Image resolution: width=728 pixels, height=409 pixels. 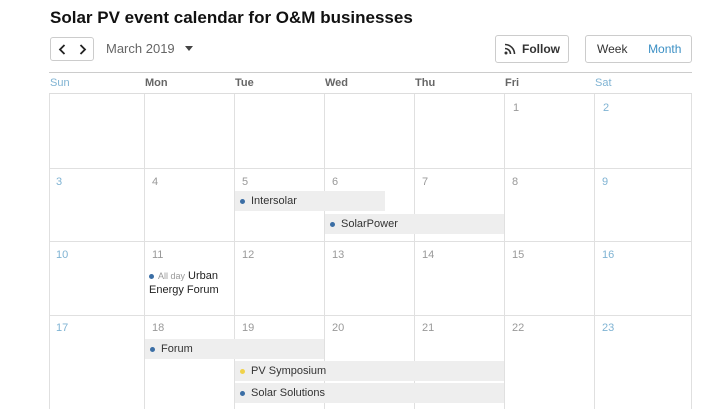 What do you see at coordinates (158, 328) in the screenshot?
I see `day-number: 18` at bounding box center [158, 328].